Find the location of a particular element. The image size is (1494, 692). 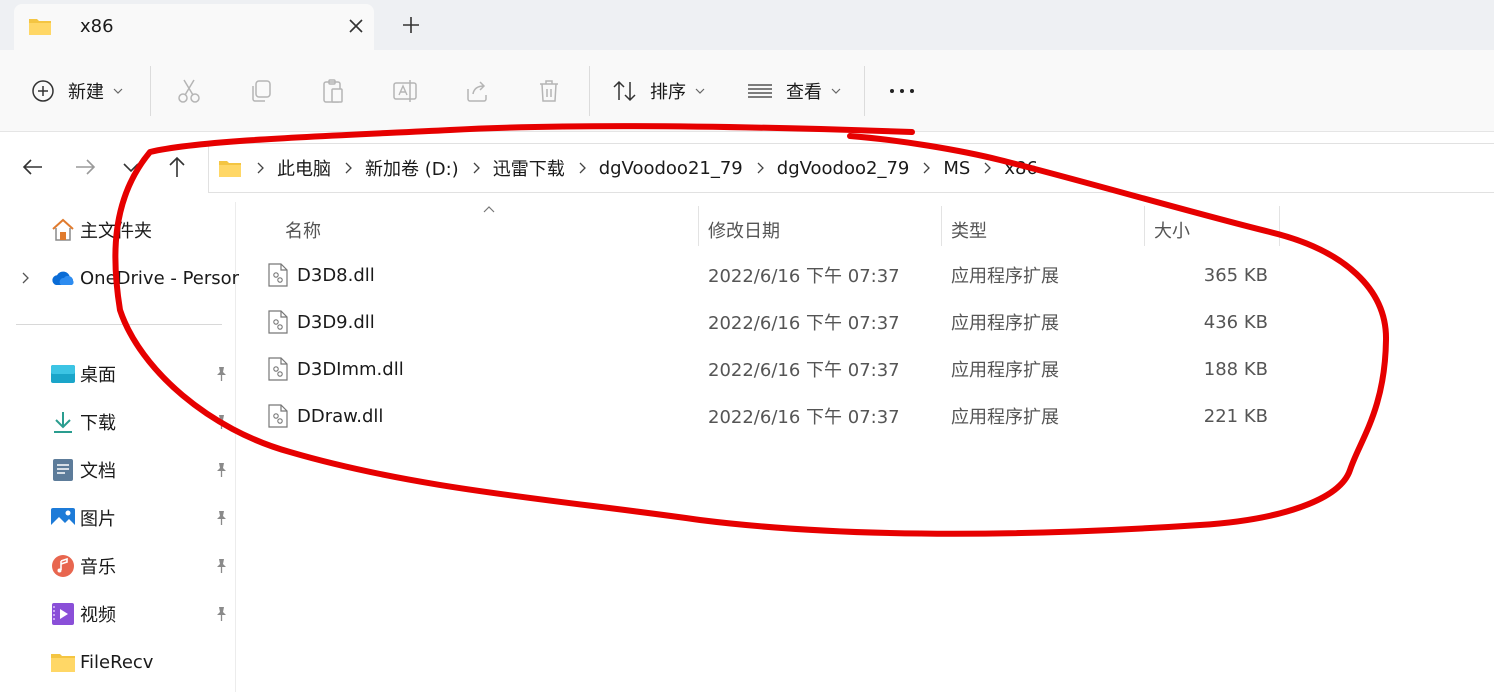

sort-icon is located at coordinates (624, 91).